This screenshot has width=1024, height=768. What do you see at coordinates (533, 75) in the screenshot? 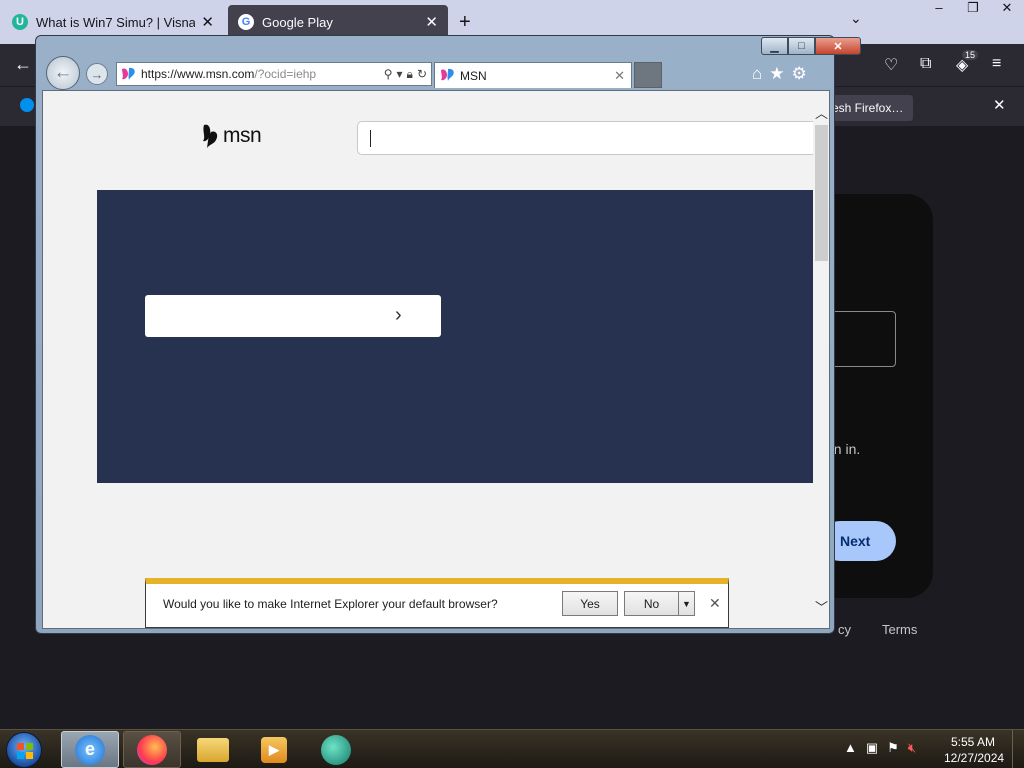
I see `tab-msn: MSN ✕` at bounding box center [533, 75].